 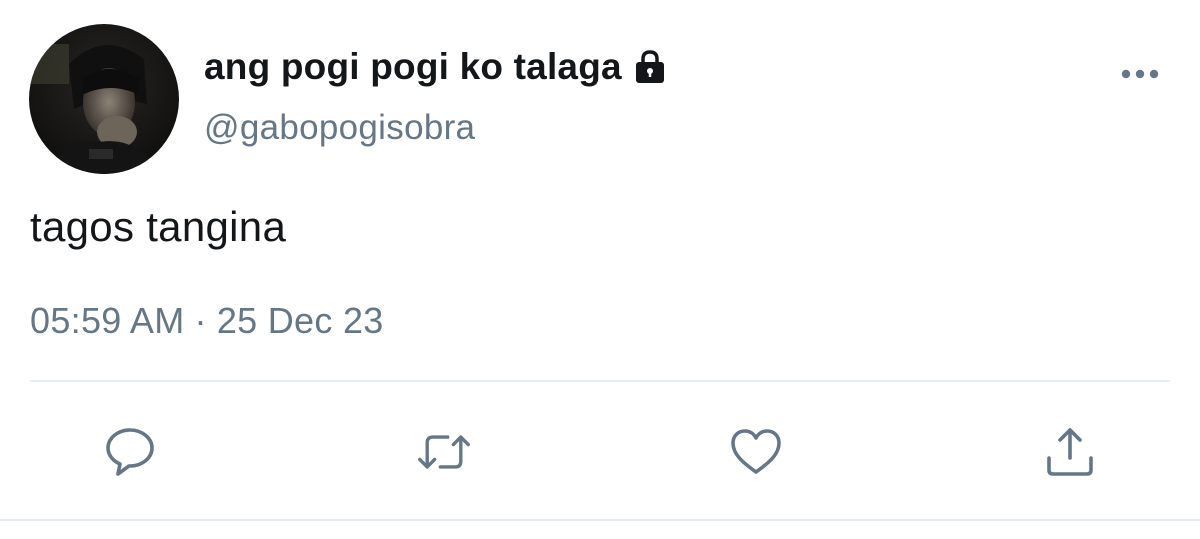 I want to click on like-button, so click(x=756, y=452).